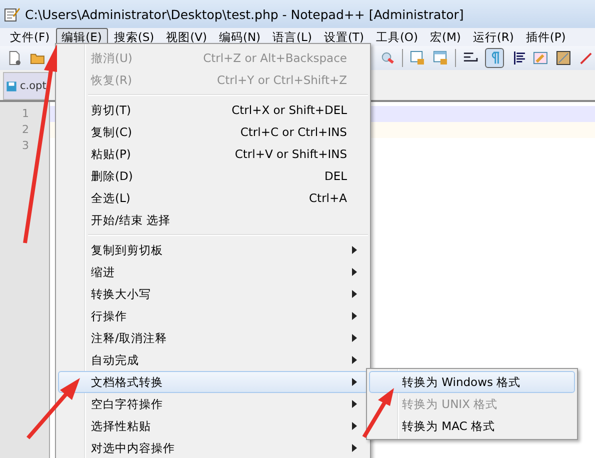 The width and height of the screenshot is (595, 458). Describe the element at coordinates (25, 114) in the screenshot. I see `line-number: 1` at that location.